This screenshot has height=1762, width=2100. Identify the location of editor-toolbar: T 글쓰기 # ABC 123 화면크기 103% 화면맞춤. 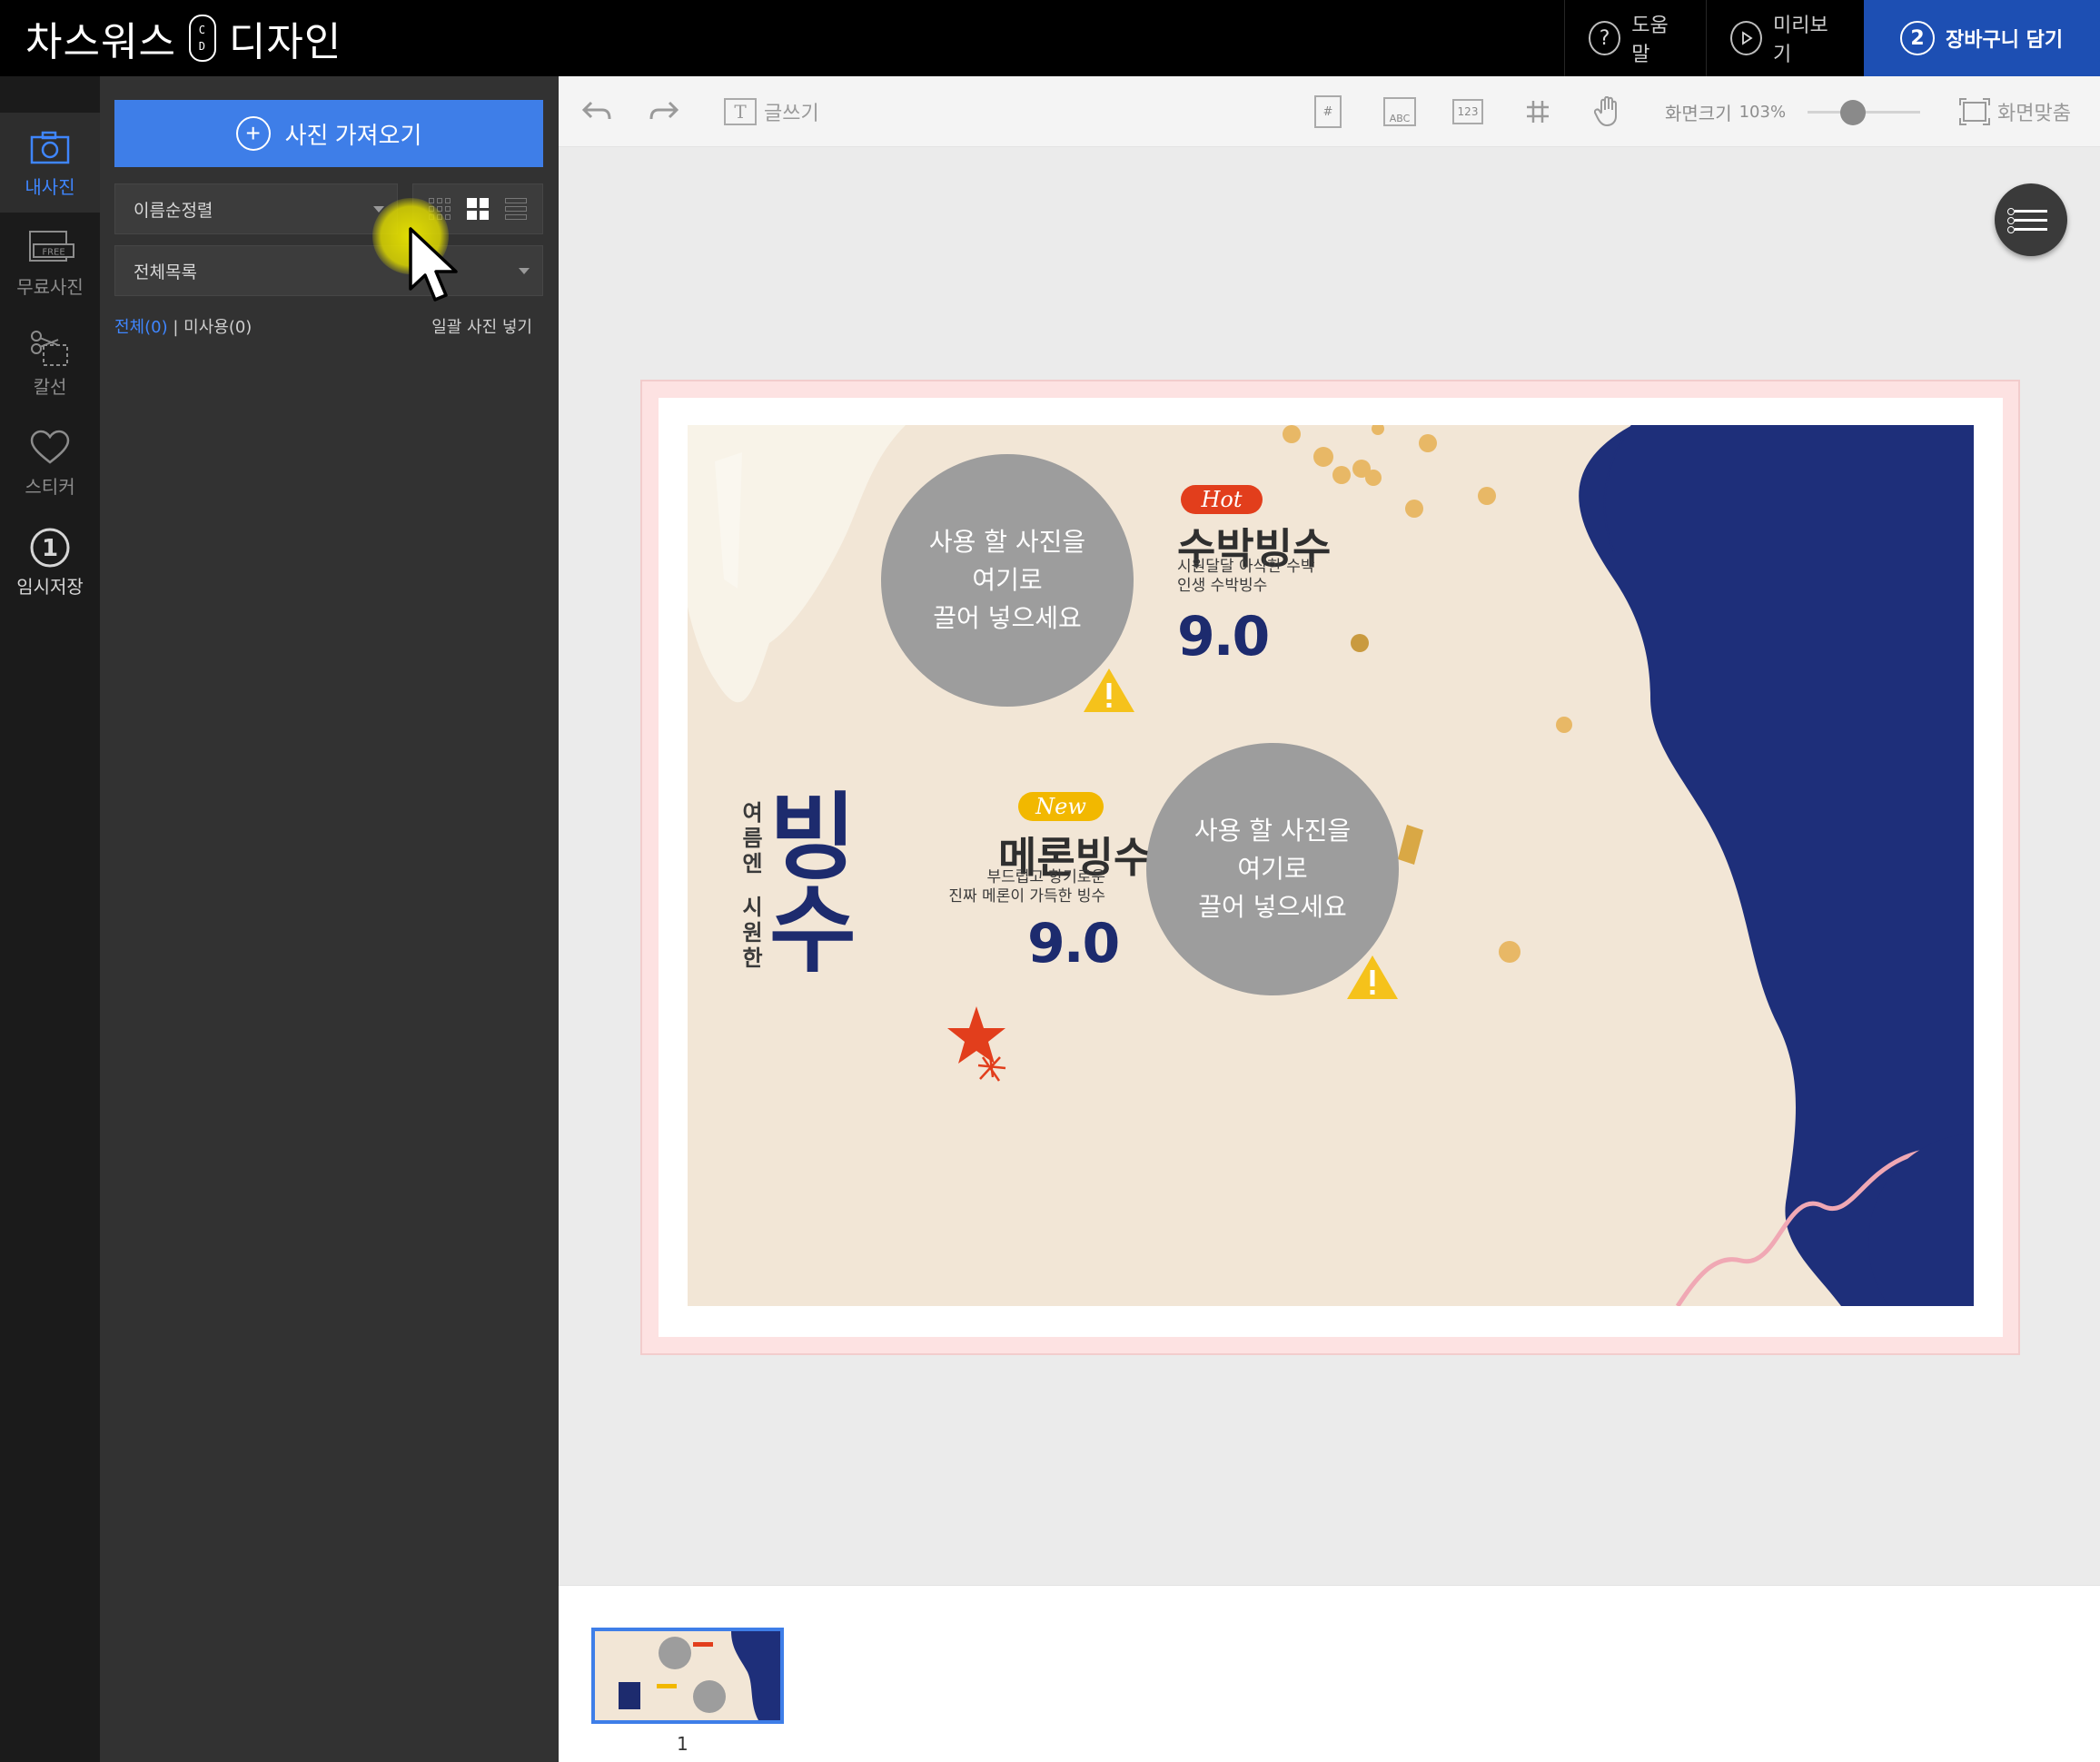
(1329, 111).